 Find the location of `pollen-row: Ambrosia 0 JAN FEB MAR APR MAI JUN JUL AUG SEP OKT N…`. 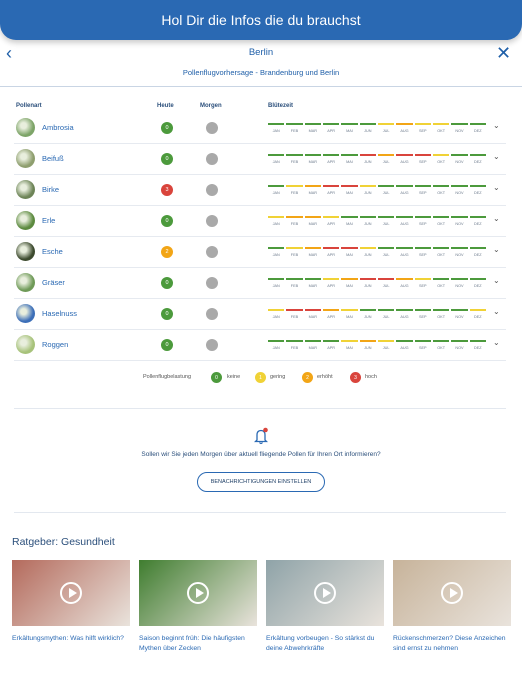

pollen-row: Ambrosia 0 JAN FEB MAR APR MAI JUN JUL AUG SEP OKT N… is located at coordinates (260, 128).